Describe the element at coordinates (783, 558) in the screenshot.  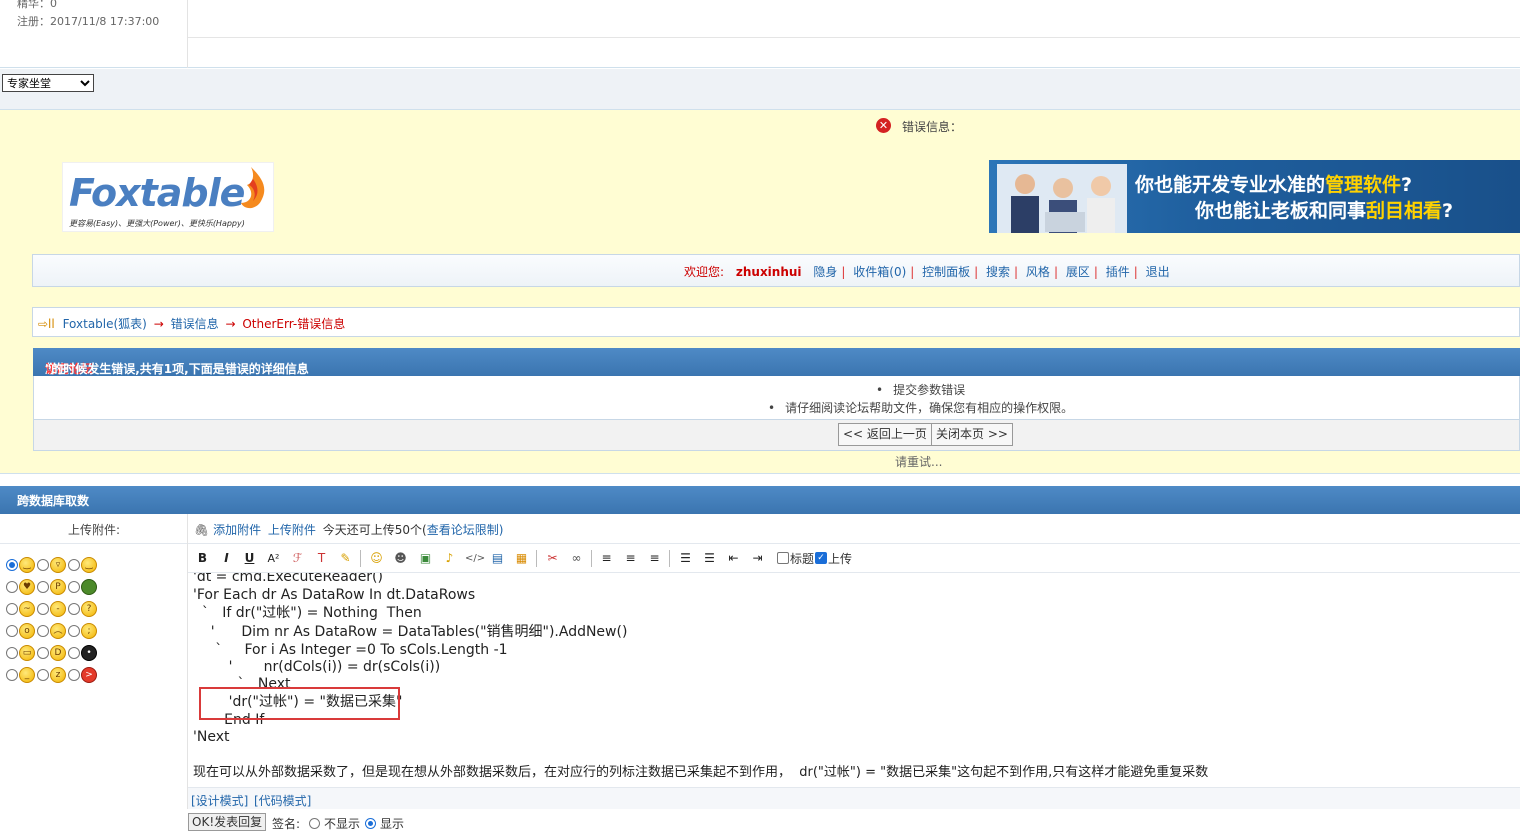
I see `title-checkbox` at that location.